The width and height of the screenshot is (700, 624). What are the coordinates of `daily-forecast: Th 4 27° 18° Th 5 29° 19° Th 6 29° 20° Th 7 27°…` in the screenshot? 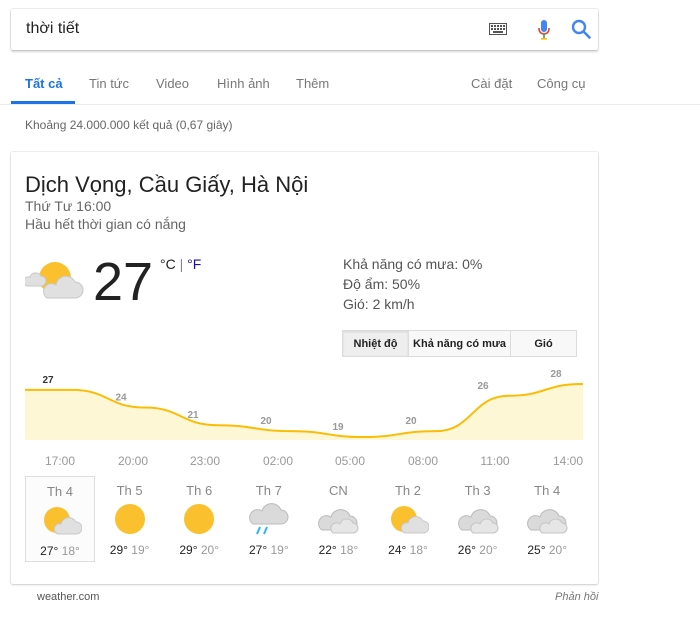 It's located at (304, 519).